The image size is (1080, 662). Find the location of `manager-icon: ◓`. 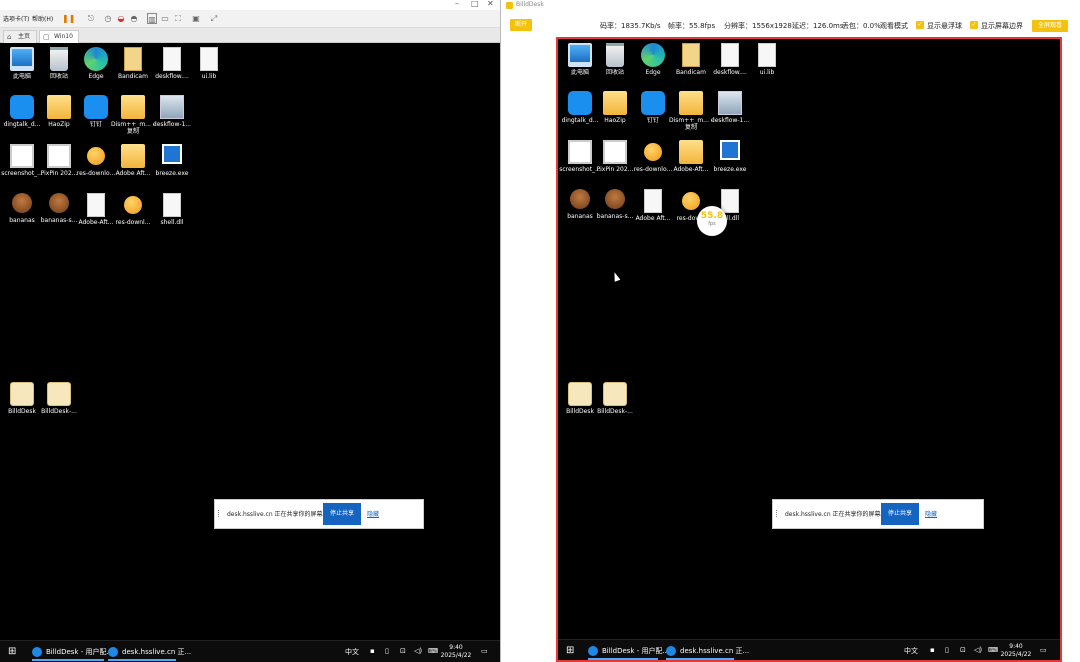

manager-icon: ◓ is located at coordinates (134, 18).